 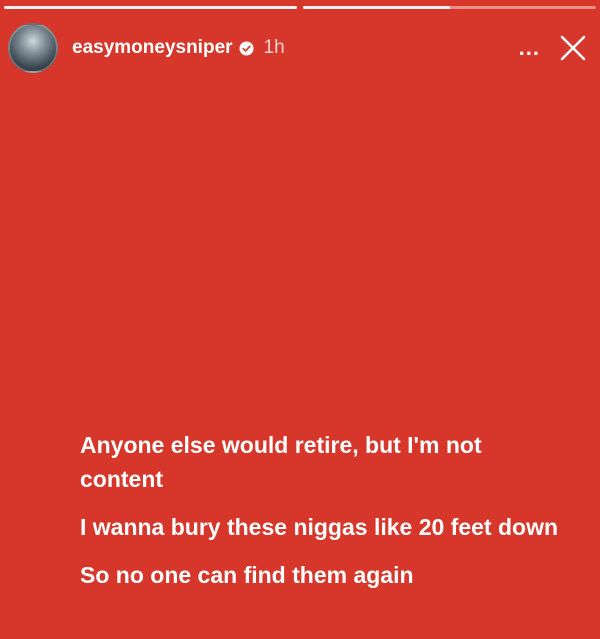 I want to click on avatar, so click(x=33, y=48).